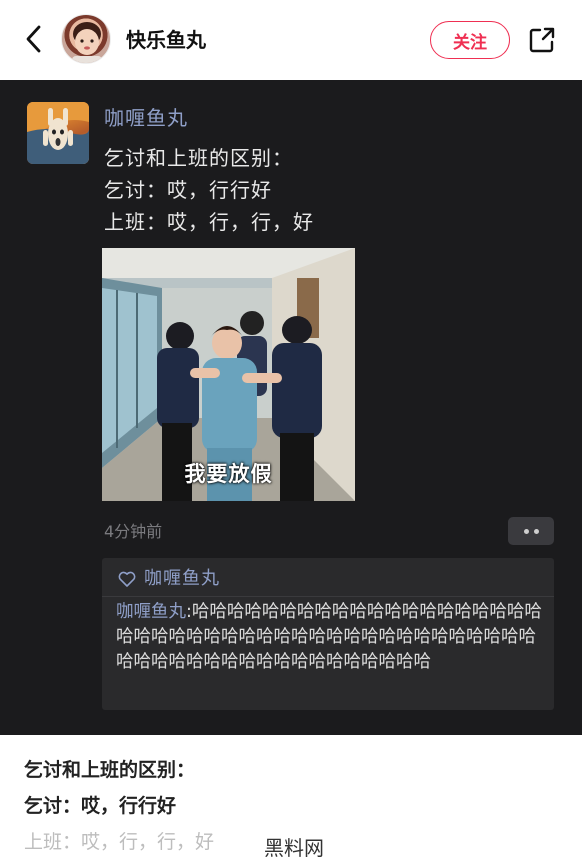 This screenshot has width=582, height=864. What do you see at coordinates (294, 848) in the screenshot?
I see `site-watermark: 黑料网` at bounding box center [294, 848].